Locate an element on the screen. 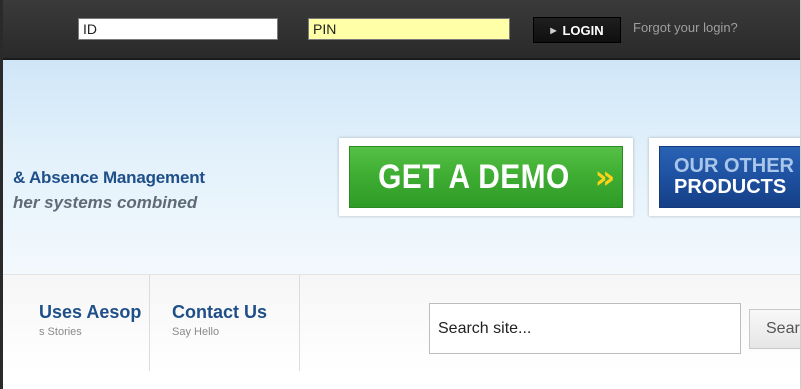 Image resolution: width=801 pixels, height=389 pixels. login-button: ▶ LOGIN is located at coordinates (577, 30).